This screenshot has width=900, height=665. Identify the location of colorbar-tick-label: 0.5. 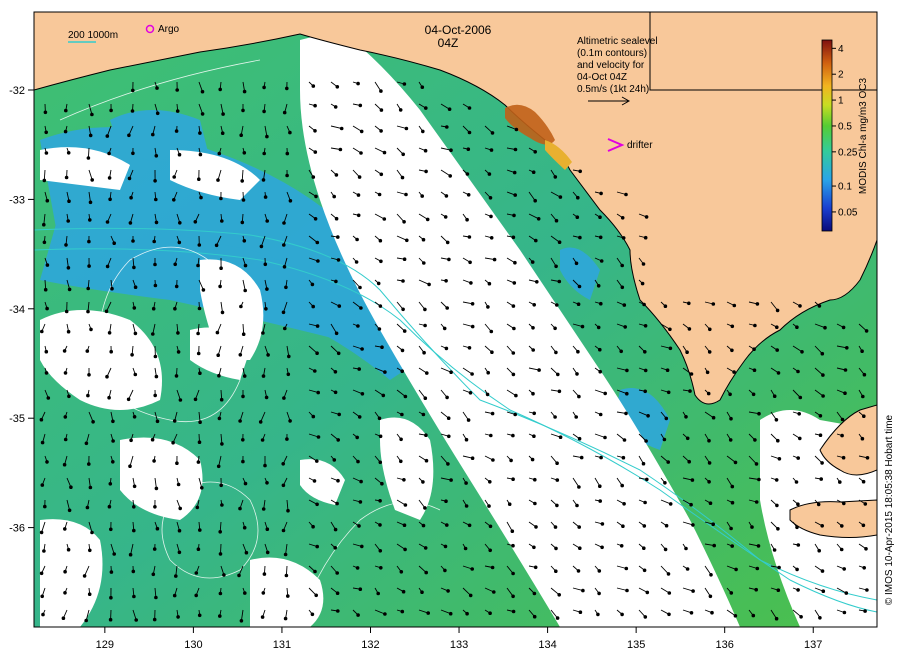
(845, 126).